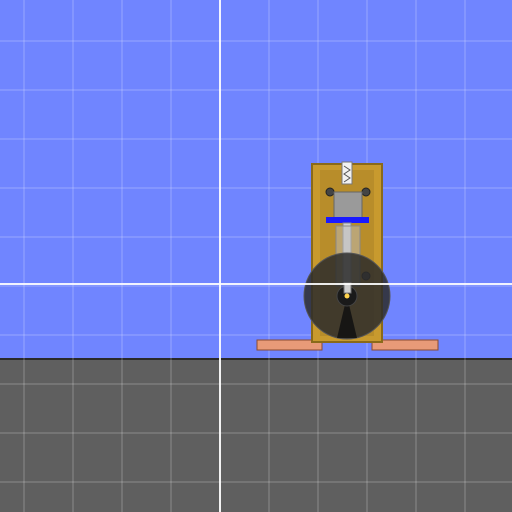 The image size is (512, 512). Describe the element at coordinates (366, 192) in the screenshot. I see `bolt-top-right` at that location.